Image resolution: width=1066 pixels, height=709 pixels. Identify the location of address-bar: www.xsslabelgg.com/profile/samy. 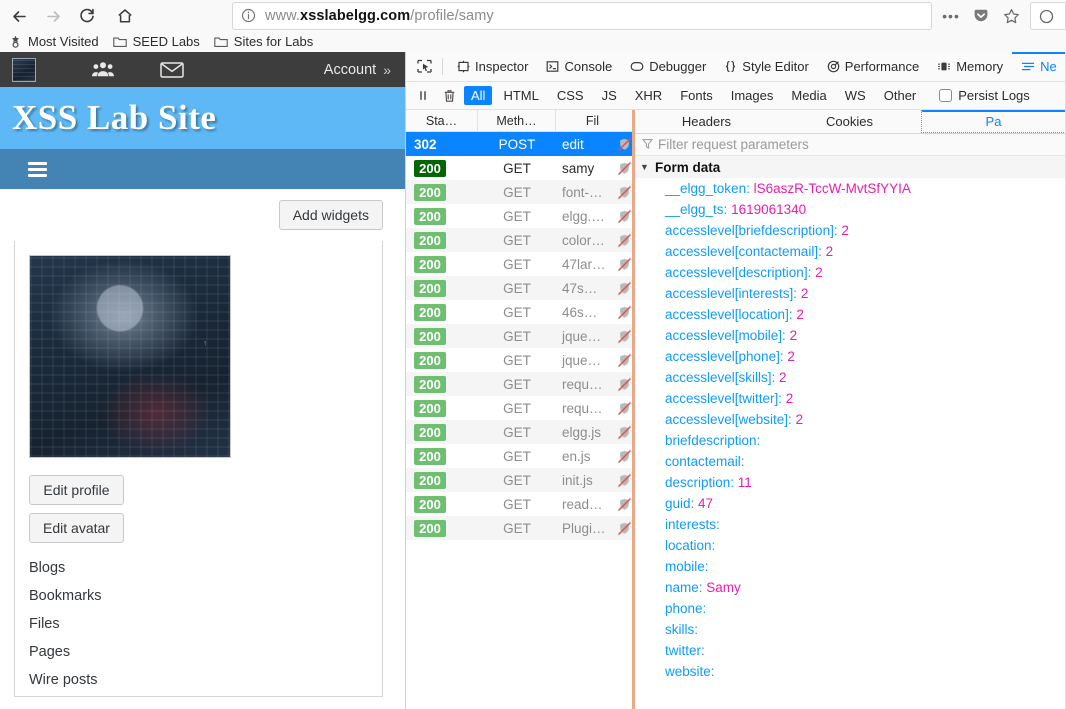
(582, 16).